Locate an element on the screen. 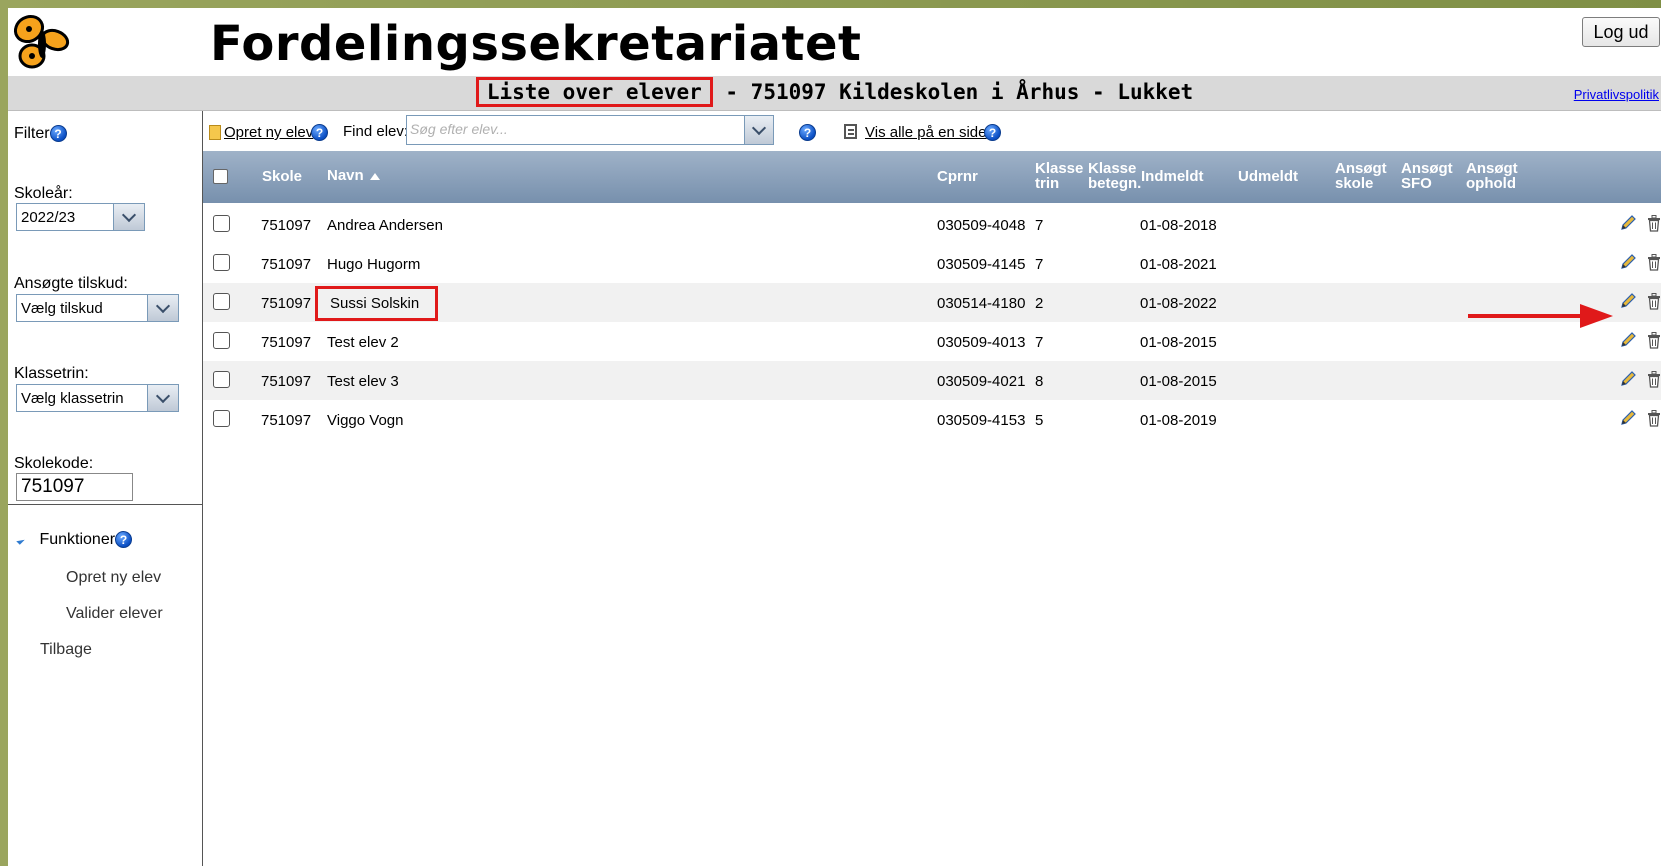 The width and height of the screenshot is (1661, 866). highlight-box: Sussi Solskin is located at coordinates (377, 303).